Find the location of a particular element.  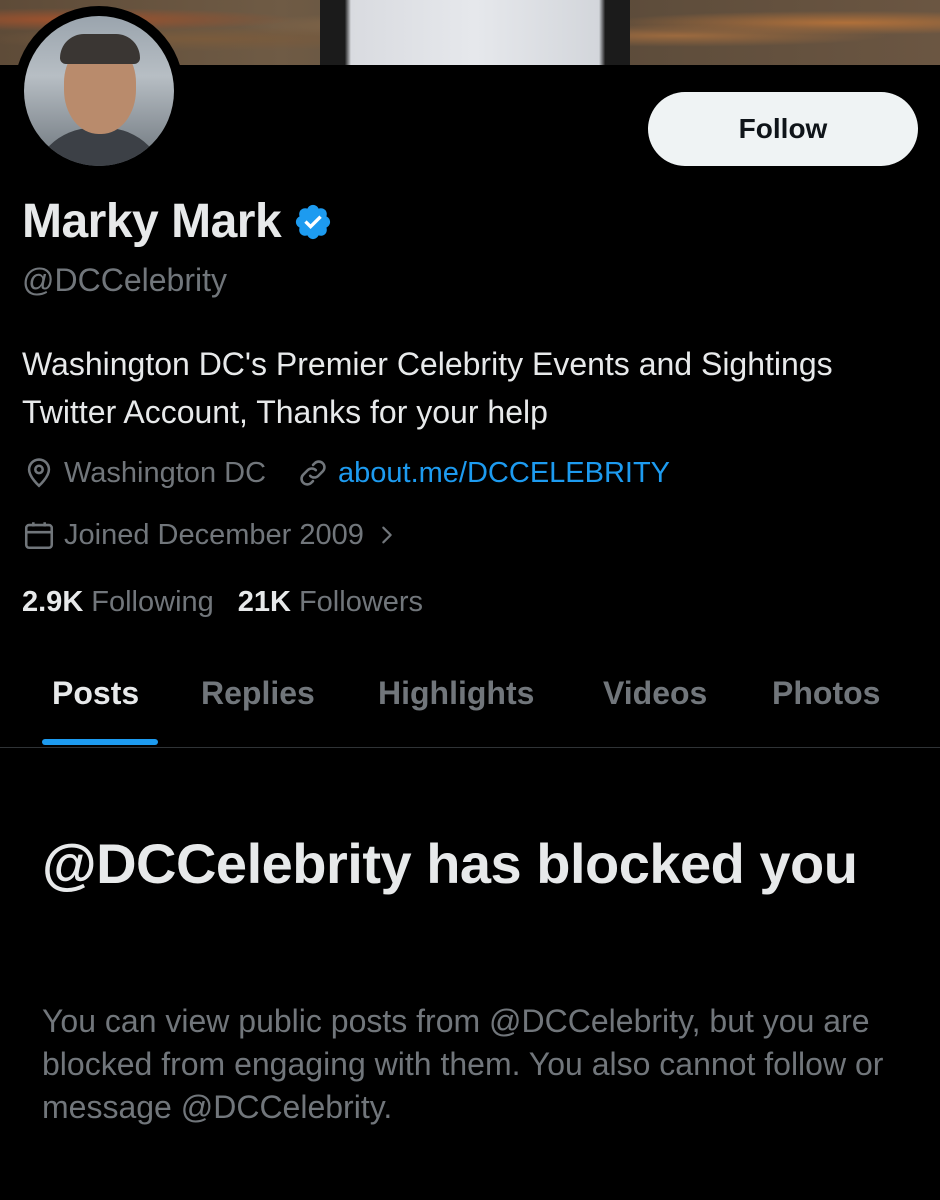

avatar is located at coordinates (99, 91).